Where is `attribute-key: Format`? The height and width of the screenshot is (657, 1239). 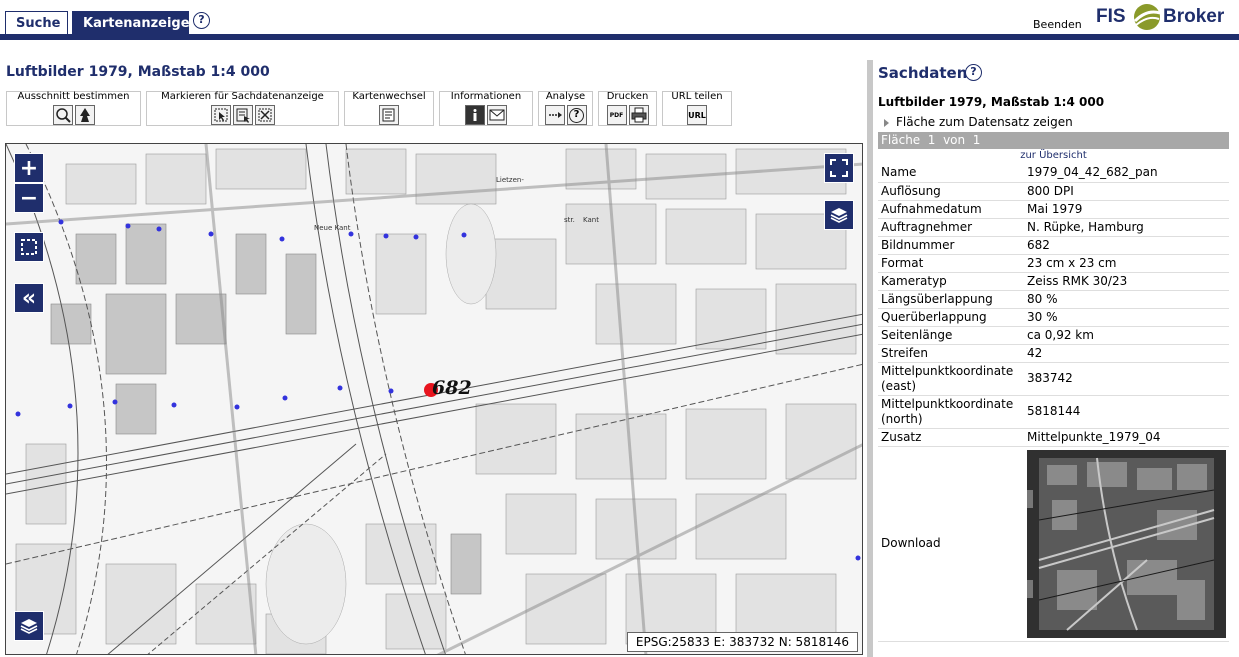
attribute-key: Format is located at coordinates (951, 263).